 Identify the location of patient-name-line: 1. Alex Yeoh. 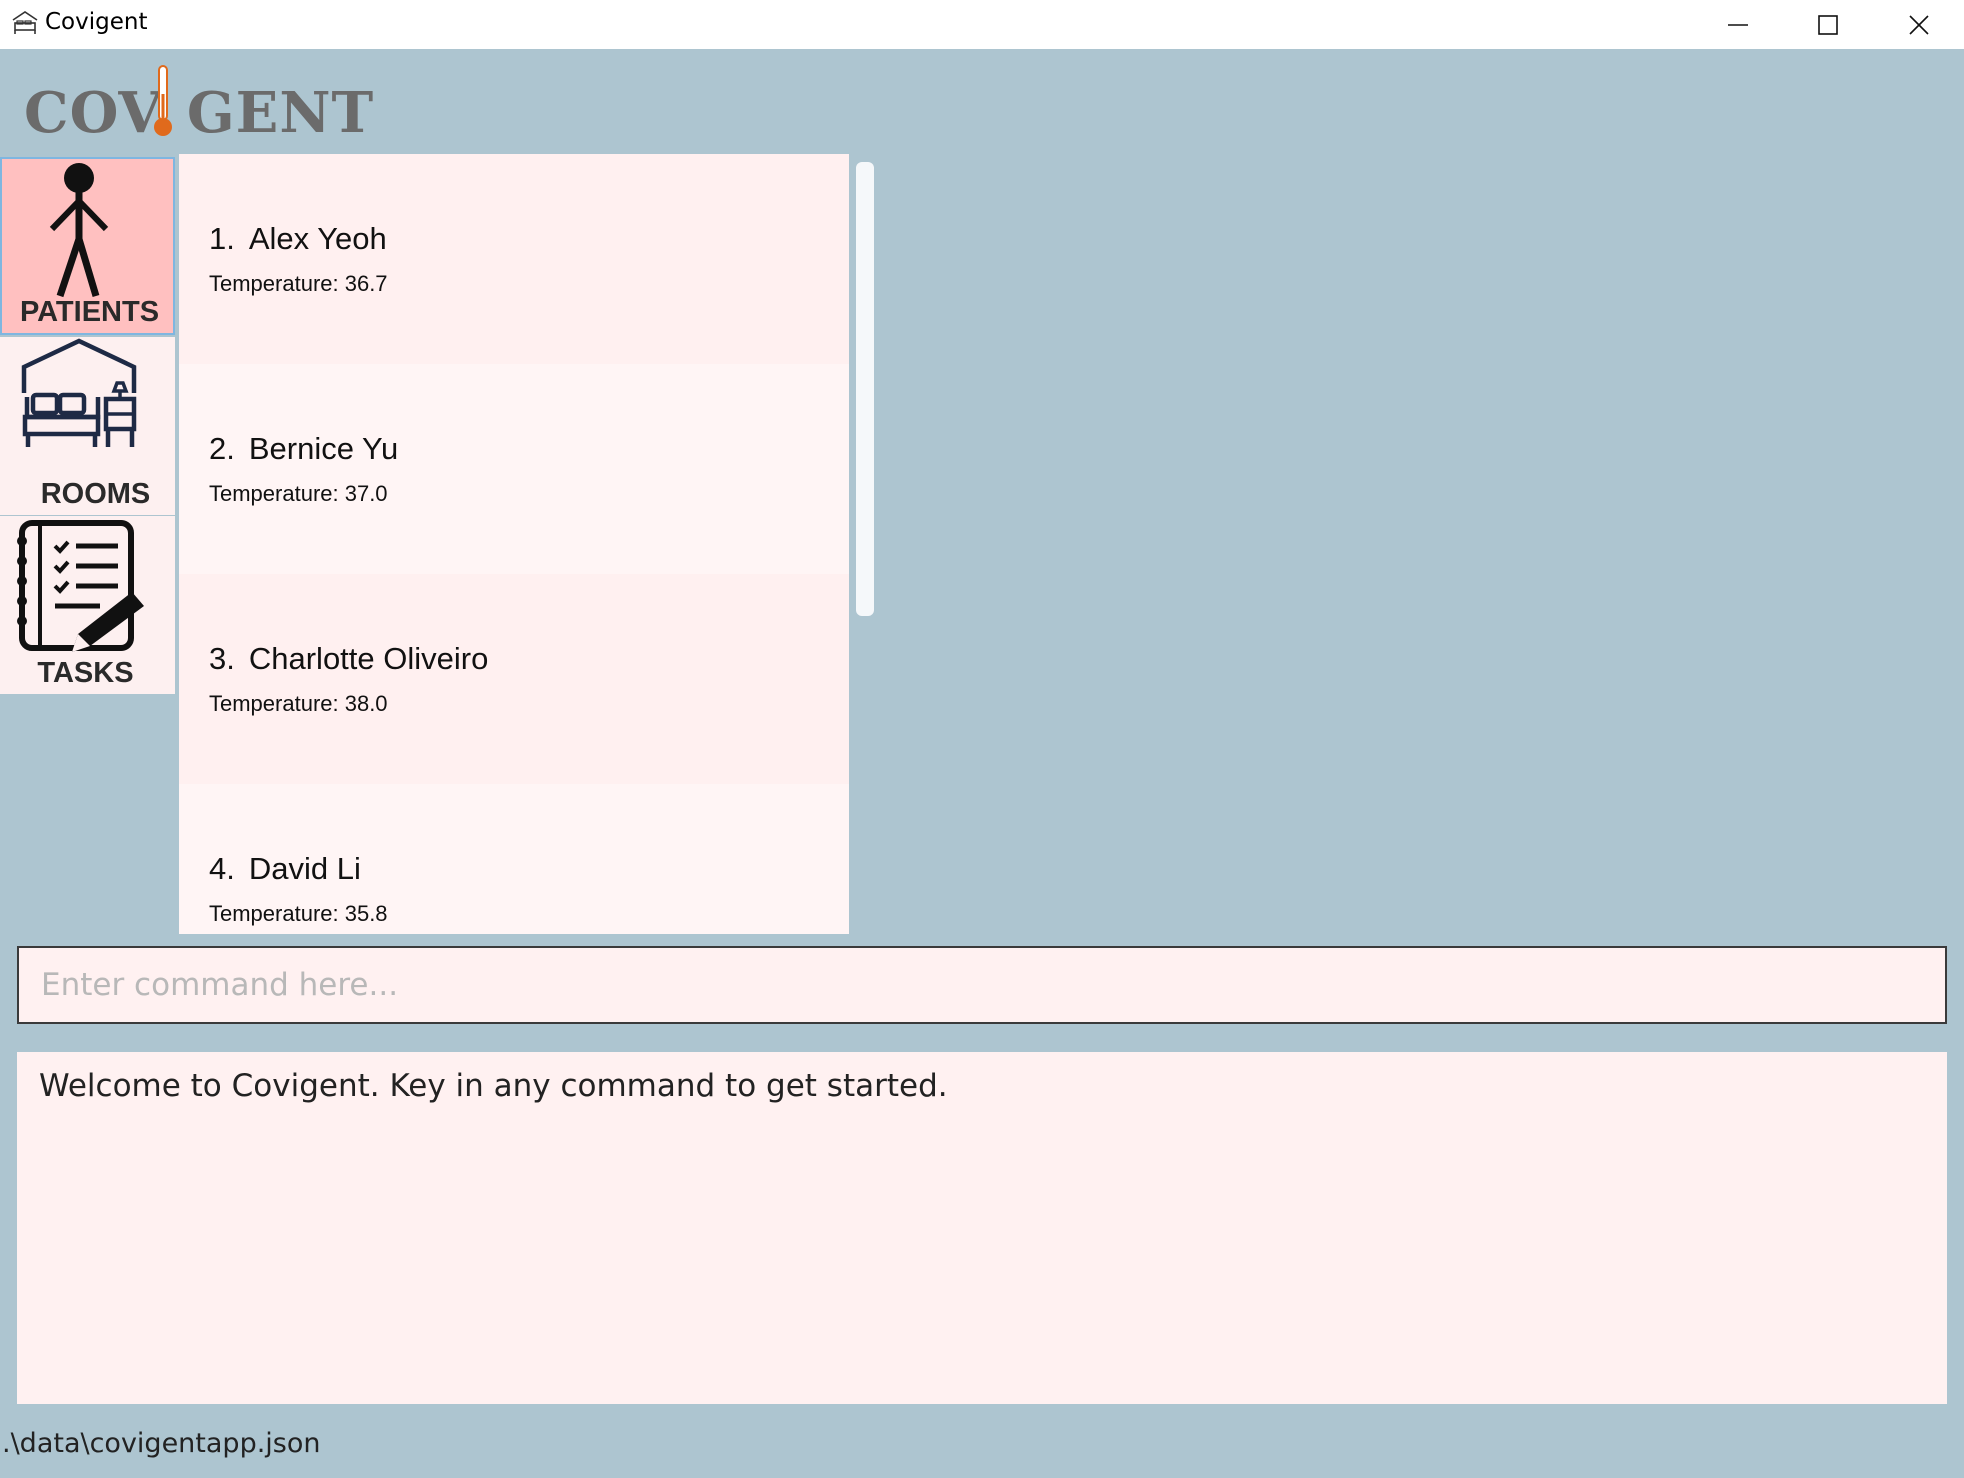
(529, 239).